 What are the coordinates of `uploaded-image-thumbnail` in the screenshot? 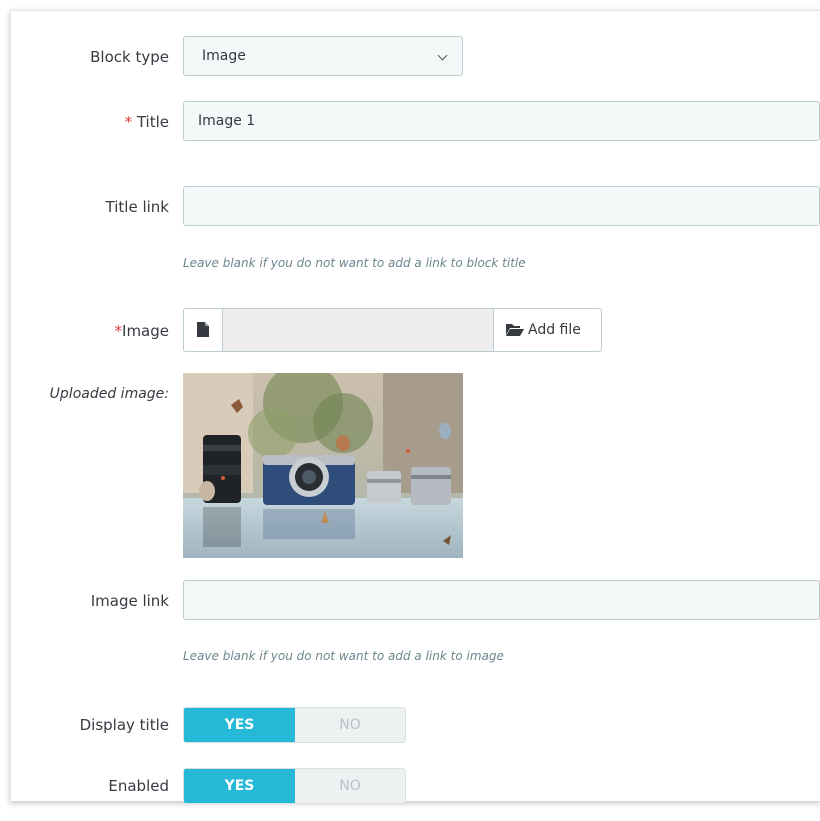 It's located at (323, 465).